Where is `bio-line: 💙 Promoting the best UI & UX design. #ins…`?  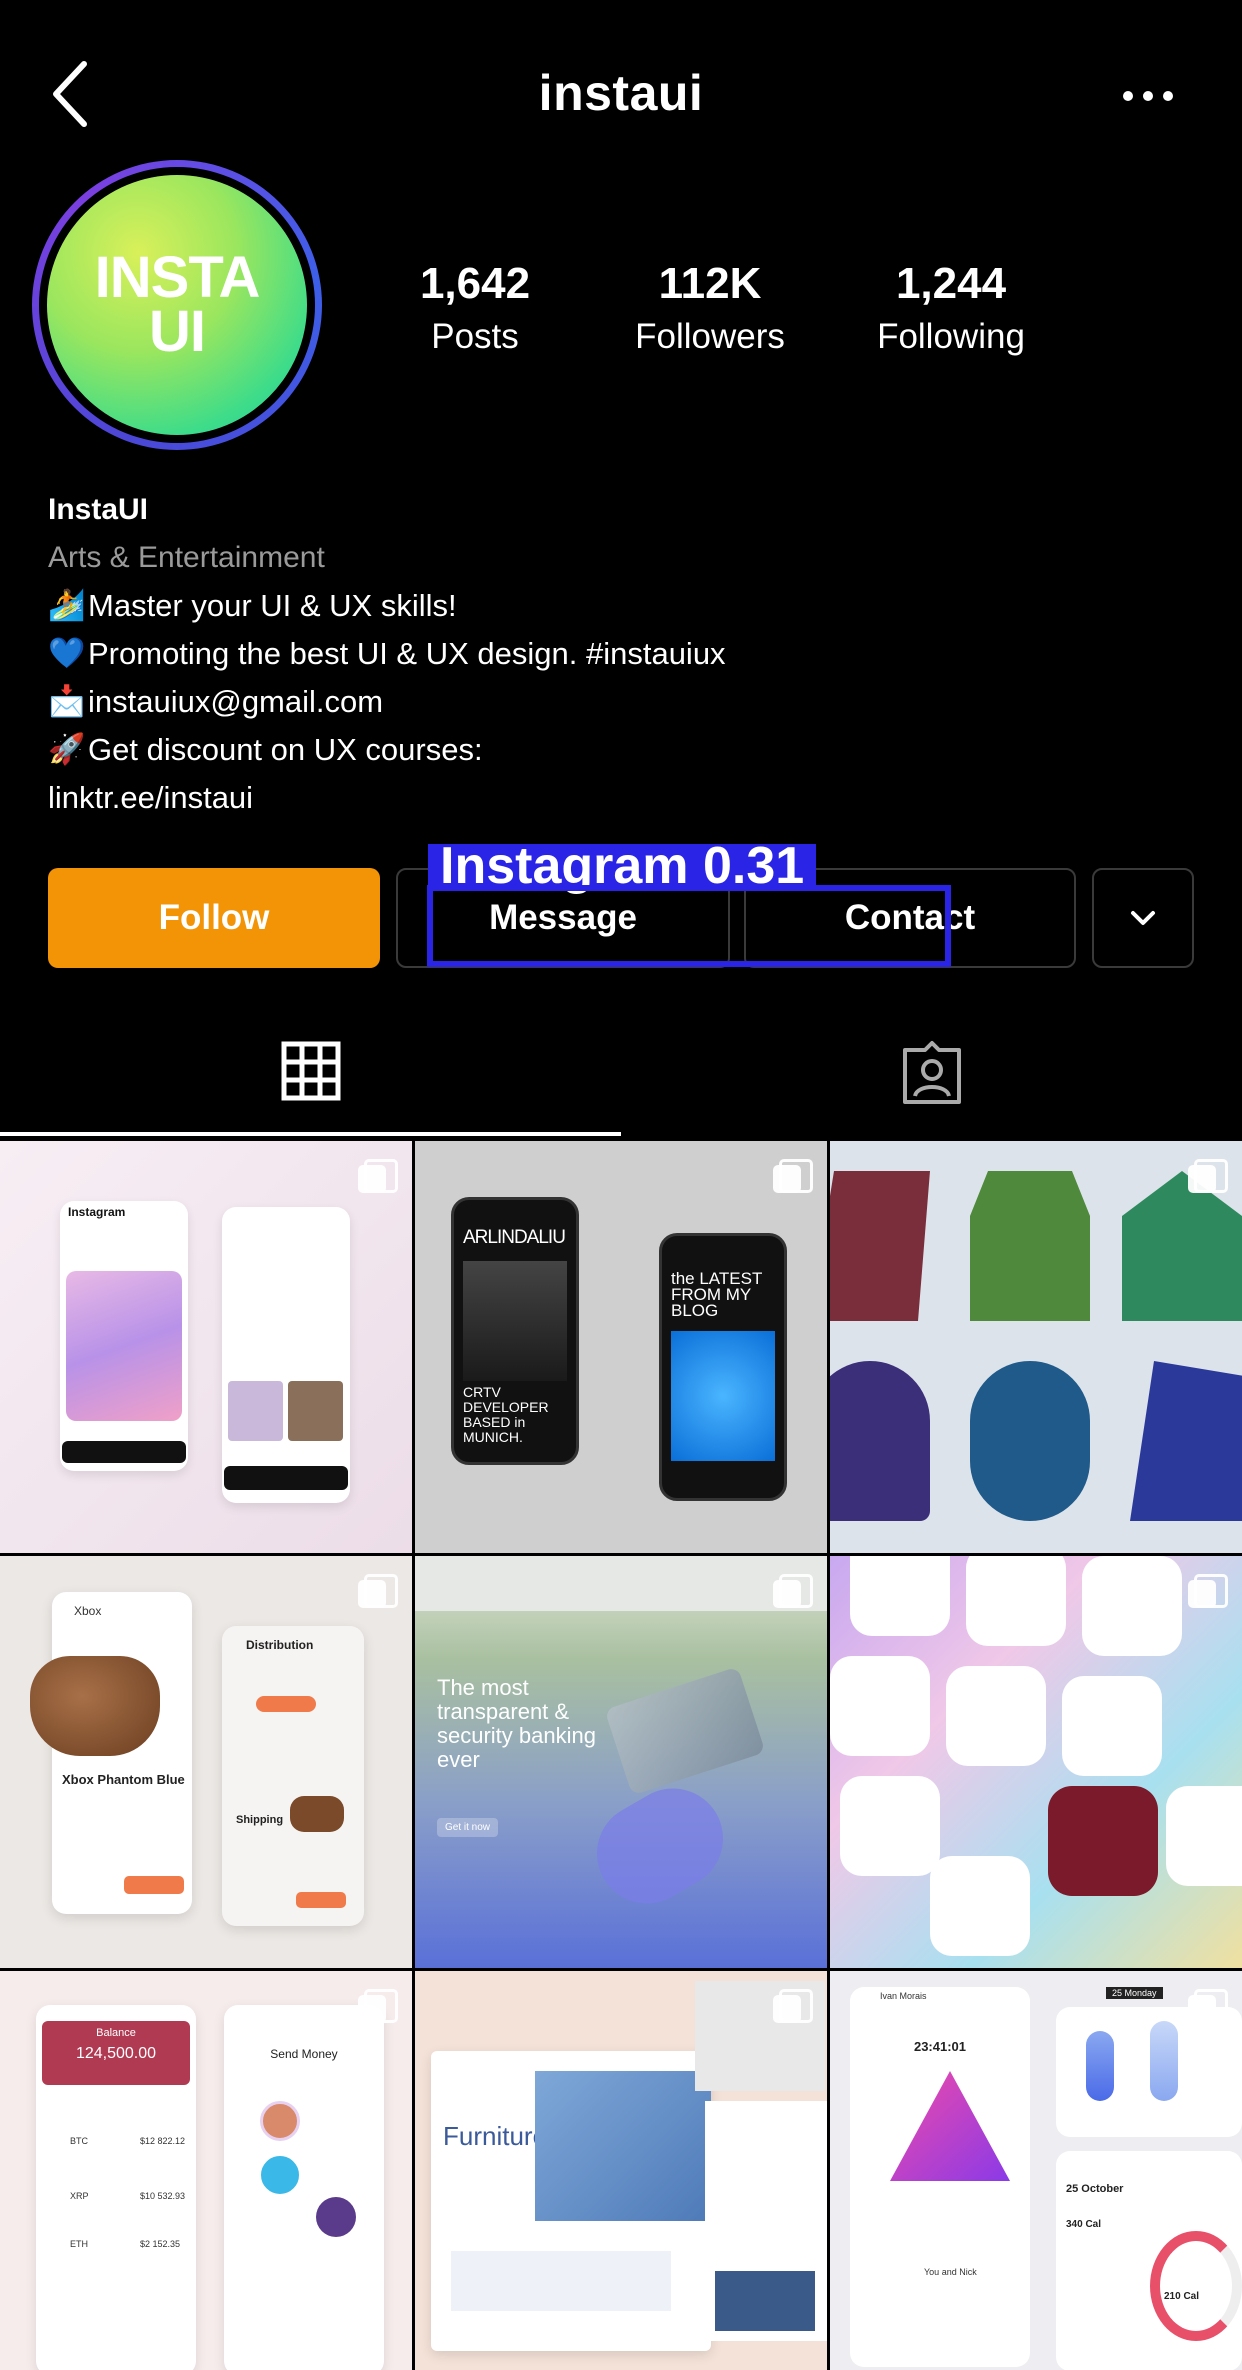 bio-line: 💙 Promoting the best UI & UX design. #ins… is located at coordinates (598, 654).